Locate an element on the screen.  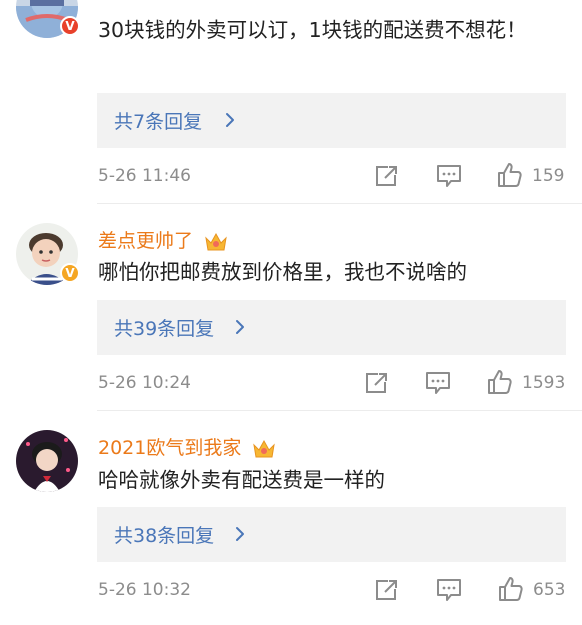
username-text: 2021欧气到我家 is located at coordinates (170, 448).